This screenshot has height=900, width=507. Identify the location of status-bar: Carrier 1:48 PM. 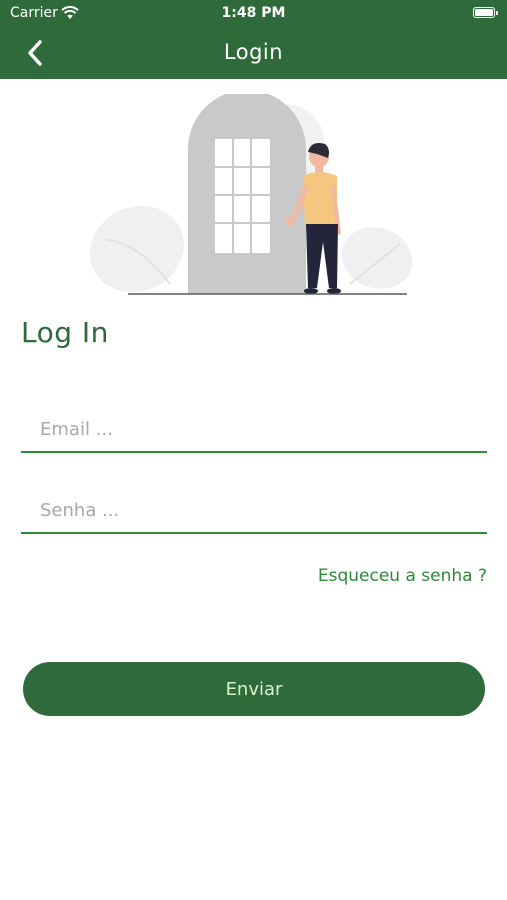
(253, 14).